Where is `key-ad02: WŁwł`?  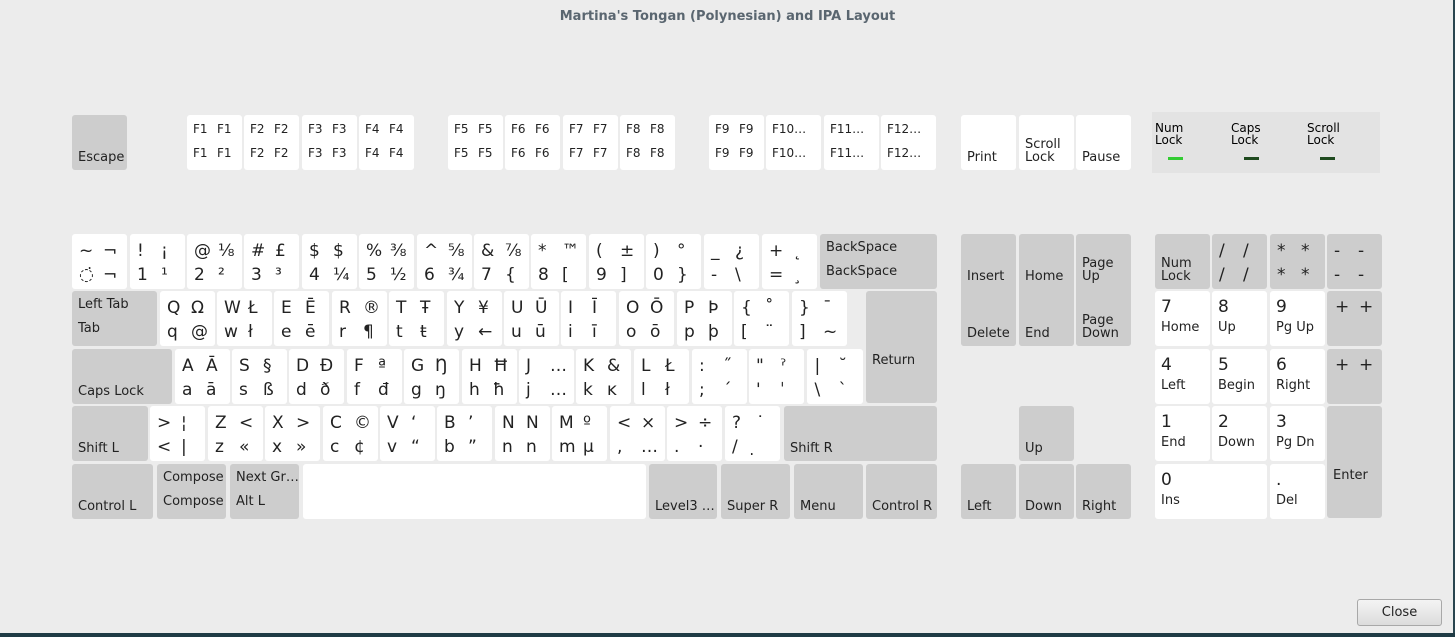 key-ad02: WŁwł is located at coordinates (244, 318).